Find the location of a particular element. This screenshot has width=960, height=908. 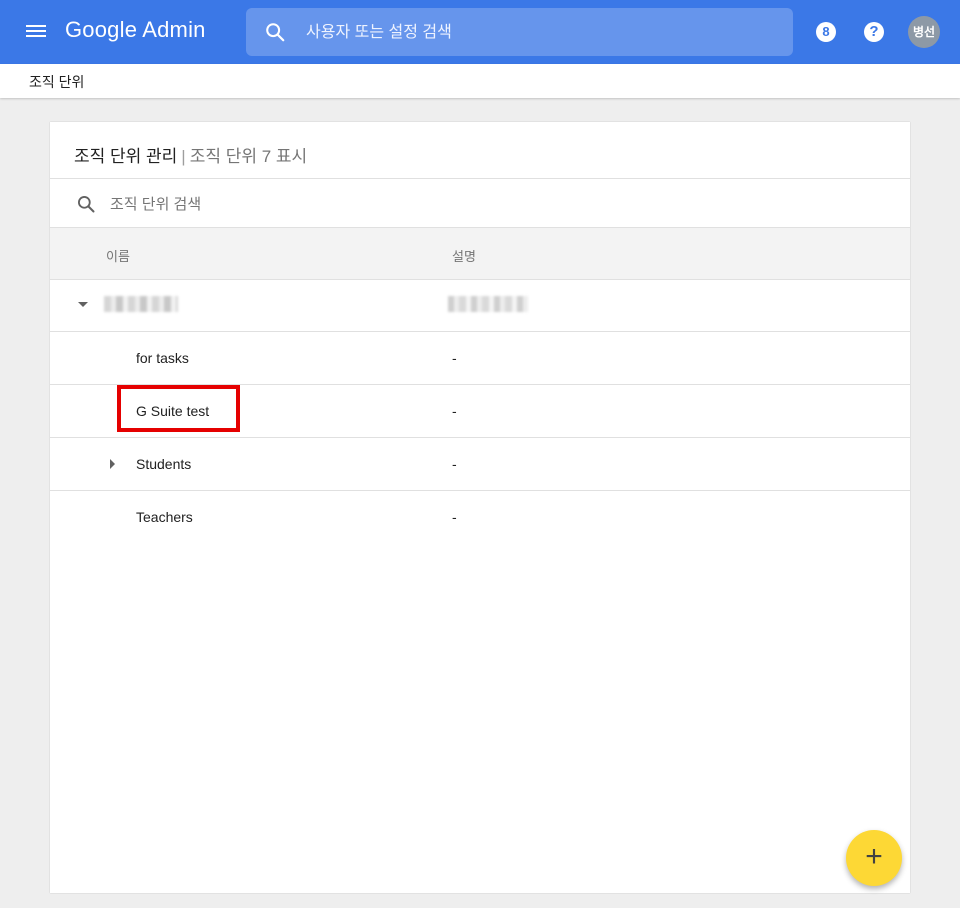

add-icon: + is located at coordinates (874, 856).